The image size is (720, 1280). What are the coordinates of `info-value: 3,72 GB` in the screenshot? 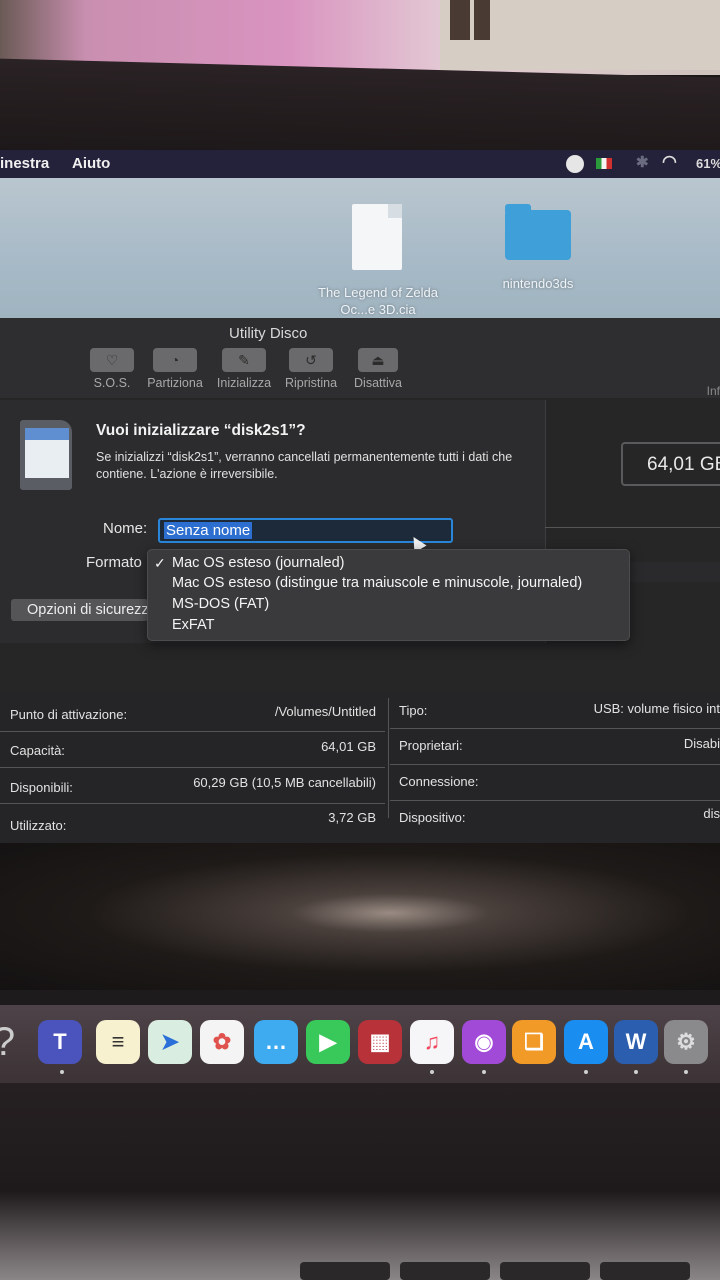 It's located at (352, 817).